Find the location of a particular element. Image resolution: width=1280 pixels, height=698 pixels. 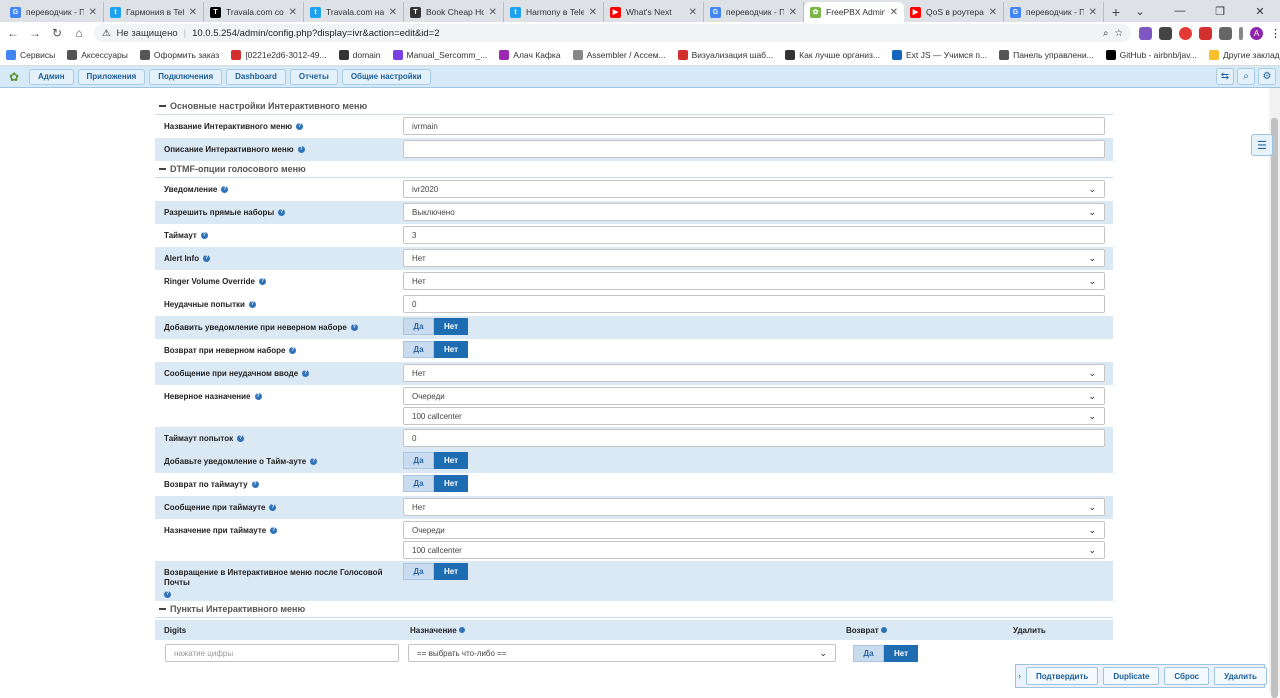

browser-tab: ▶ QoS в роутерах ✕ is located at coordinates (954, 12).